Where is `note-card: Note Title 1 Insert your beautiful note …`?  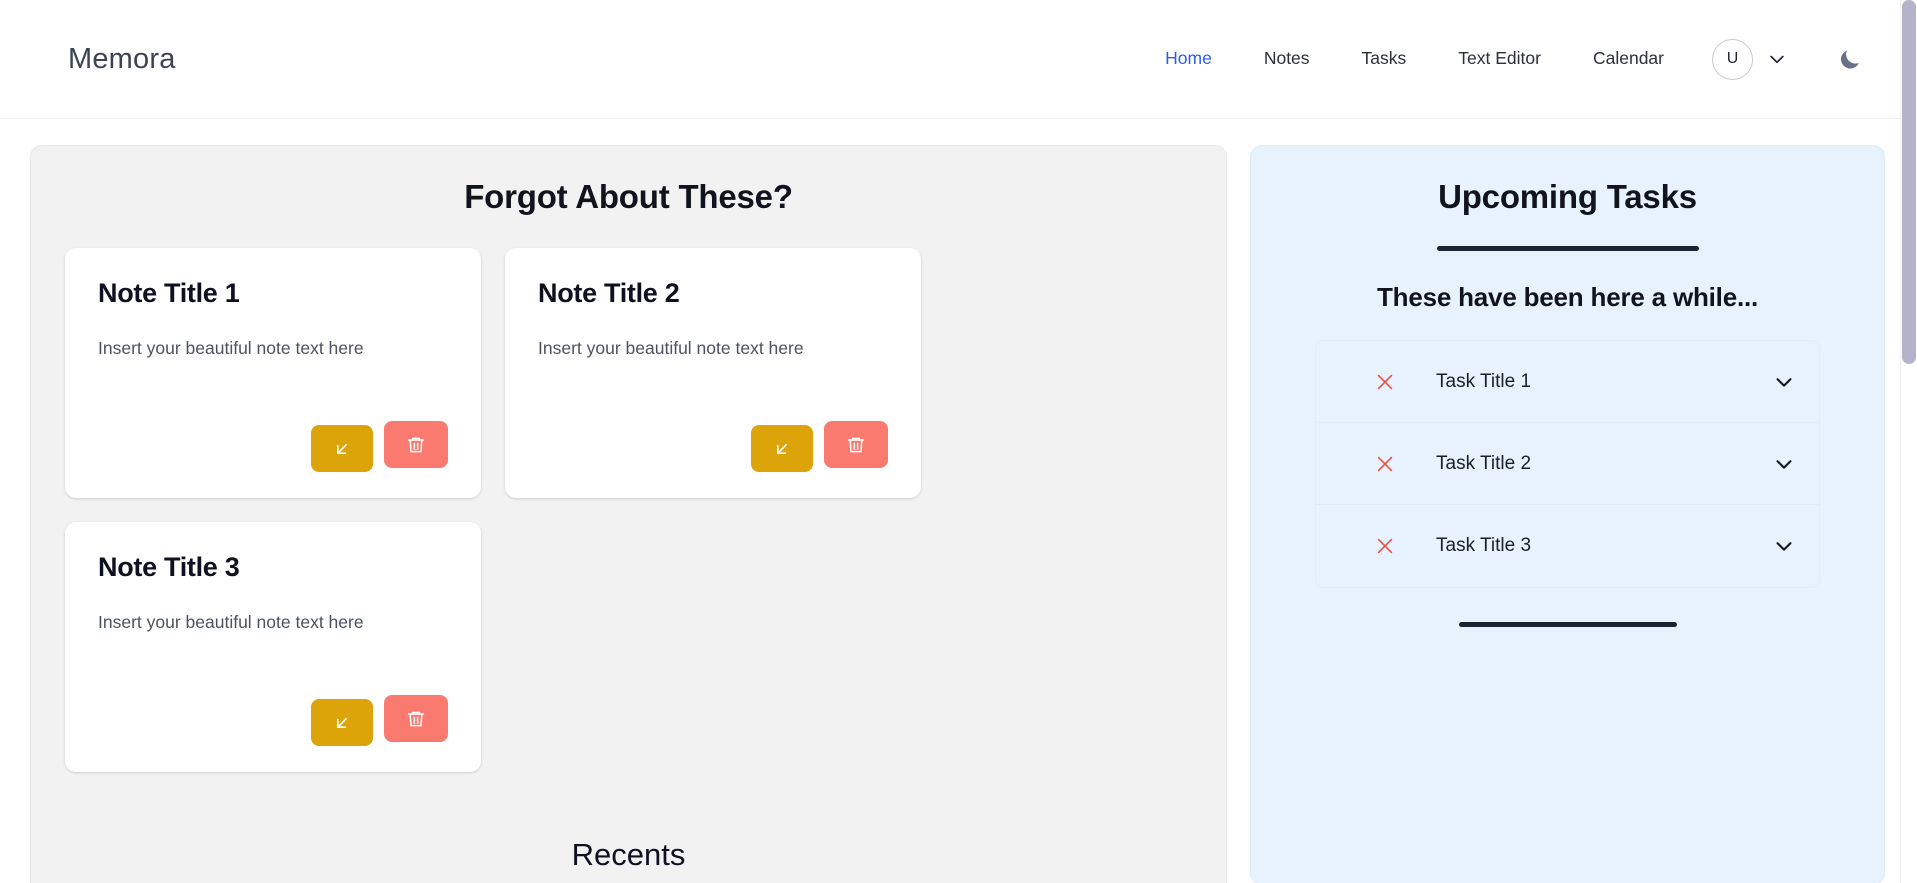
note-card: Note Title 1 Insert your beautiful note … is located at coordinates (273, 373).